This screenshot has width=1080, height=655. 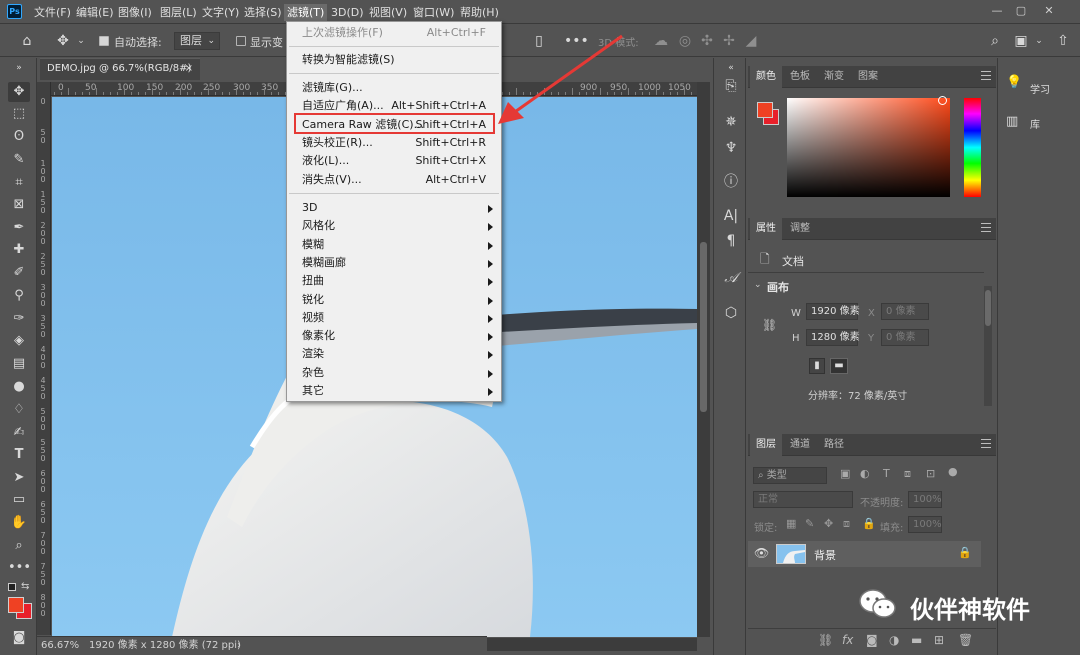 I want to click on menu-window: 窗口(W), so click(x=433, y=12).